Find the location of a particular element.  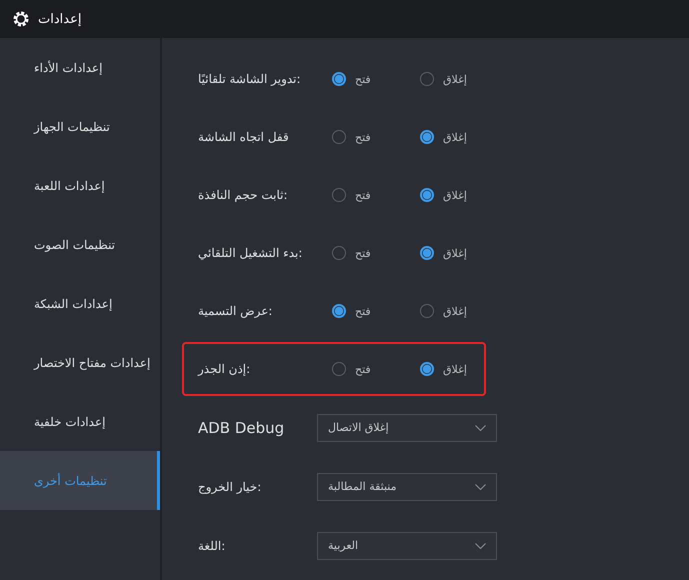

setting-label: قفل اتجاه الشاشة is located at coordinates (244, 137).